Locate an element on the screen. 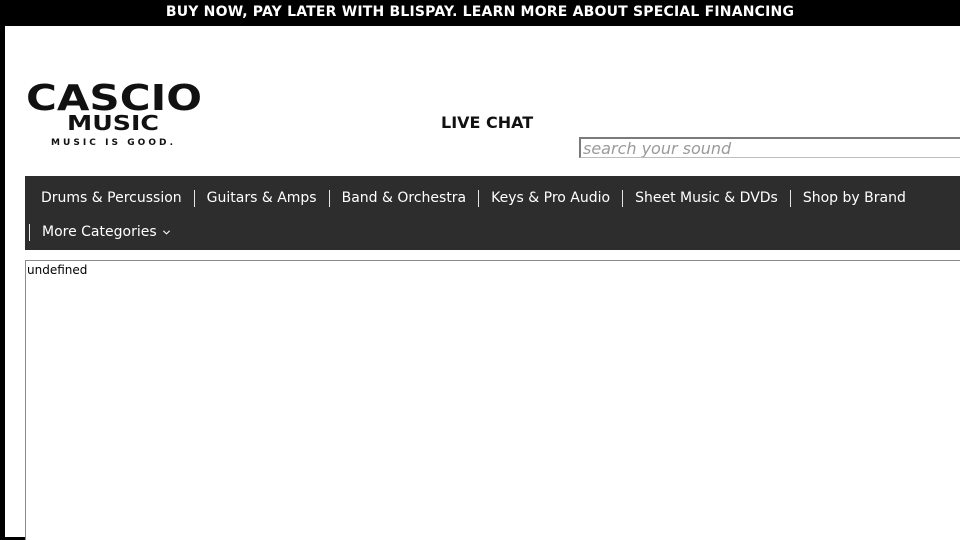 The height and width of the screenshot is (540, 960). nav-item-label: More Categories is located at coordinates (99, 232).